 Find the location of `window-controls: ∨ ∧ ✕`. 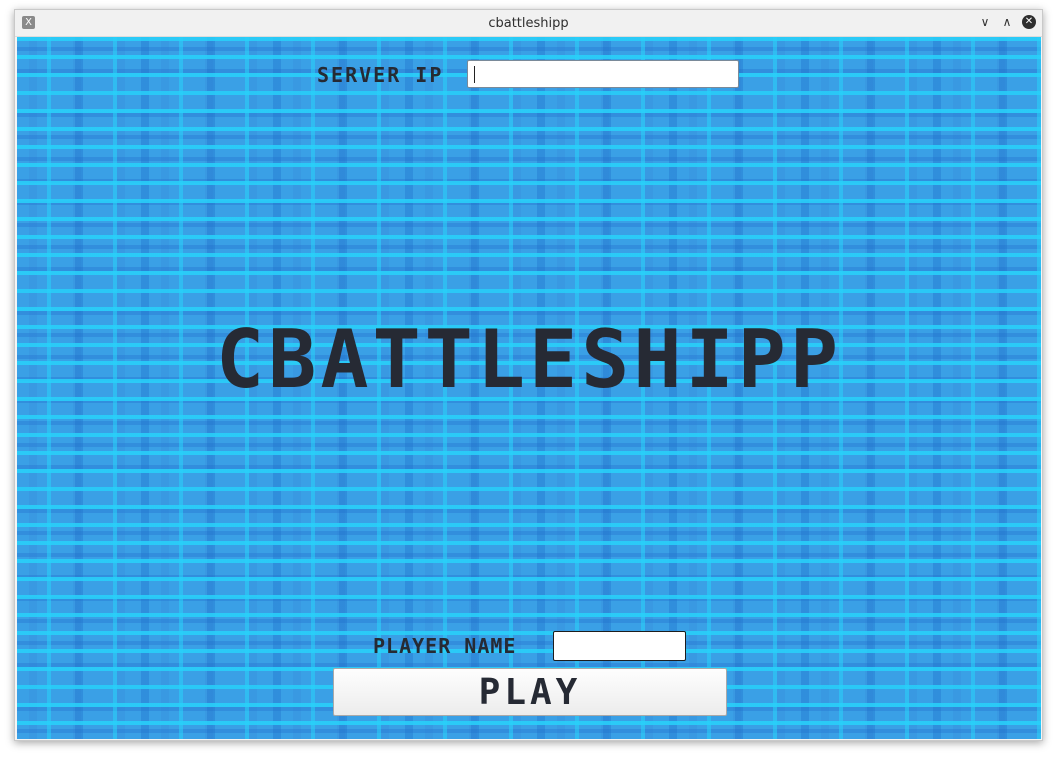

window-controls: ∨ ∧ ✕ is located at coordinates (1006, 22).